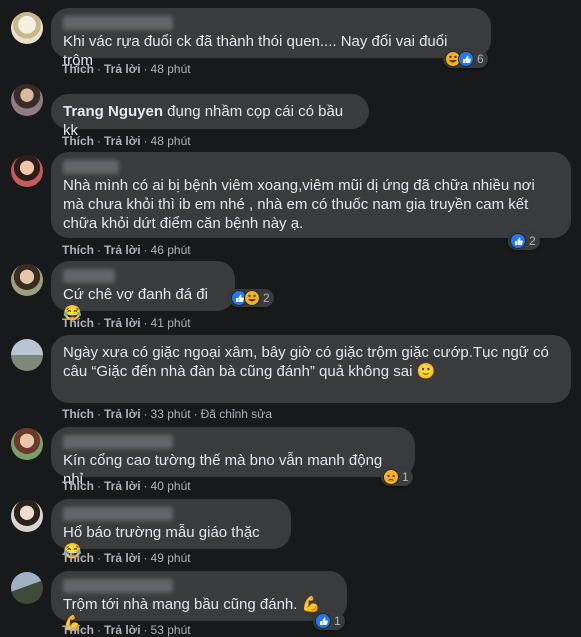  I want to click on comment-actions: Thích · Trả lời · 40 phút, so click(126, 486).